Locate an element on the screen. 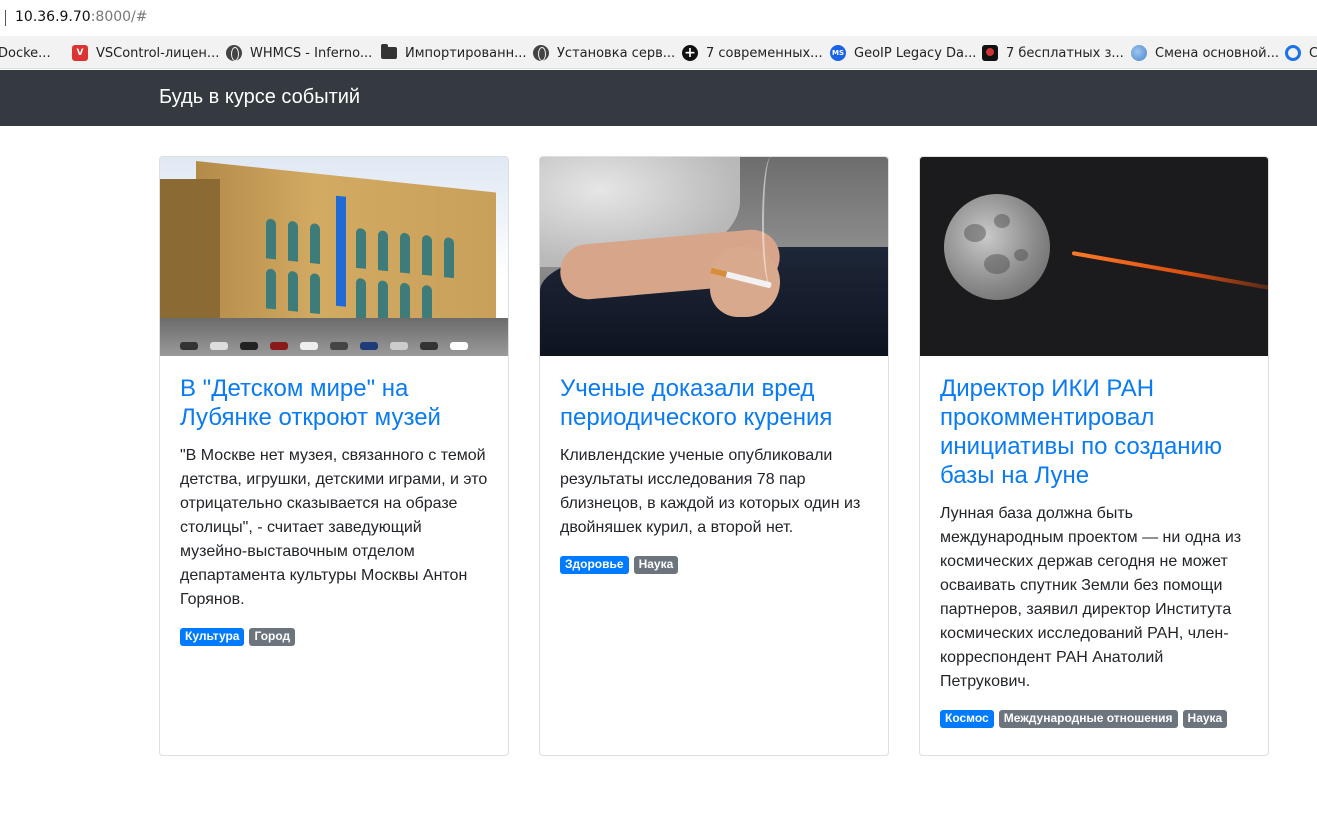 The width and height of the screenshot is (1317, 825). tag-badge: Город is located at coordinates (272, 637).